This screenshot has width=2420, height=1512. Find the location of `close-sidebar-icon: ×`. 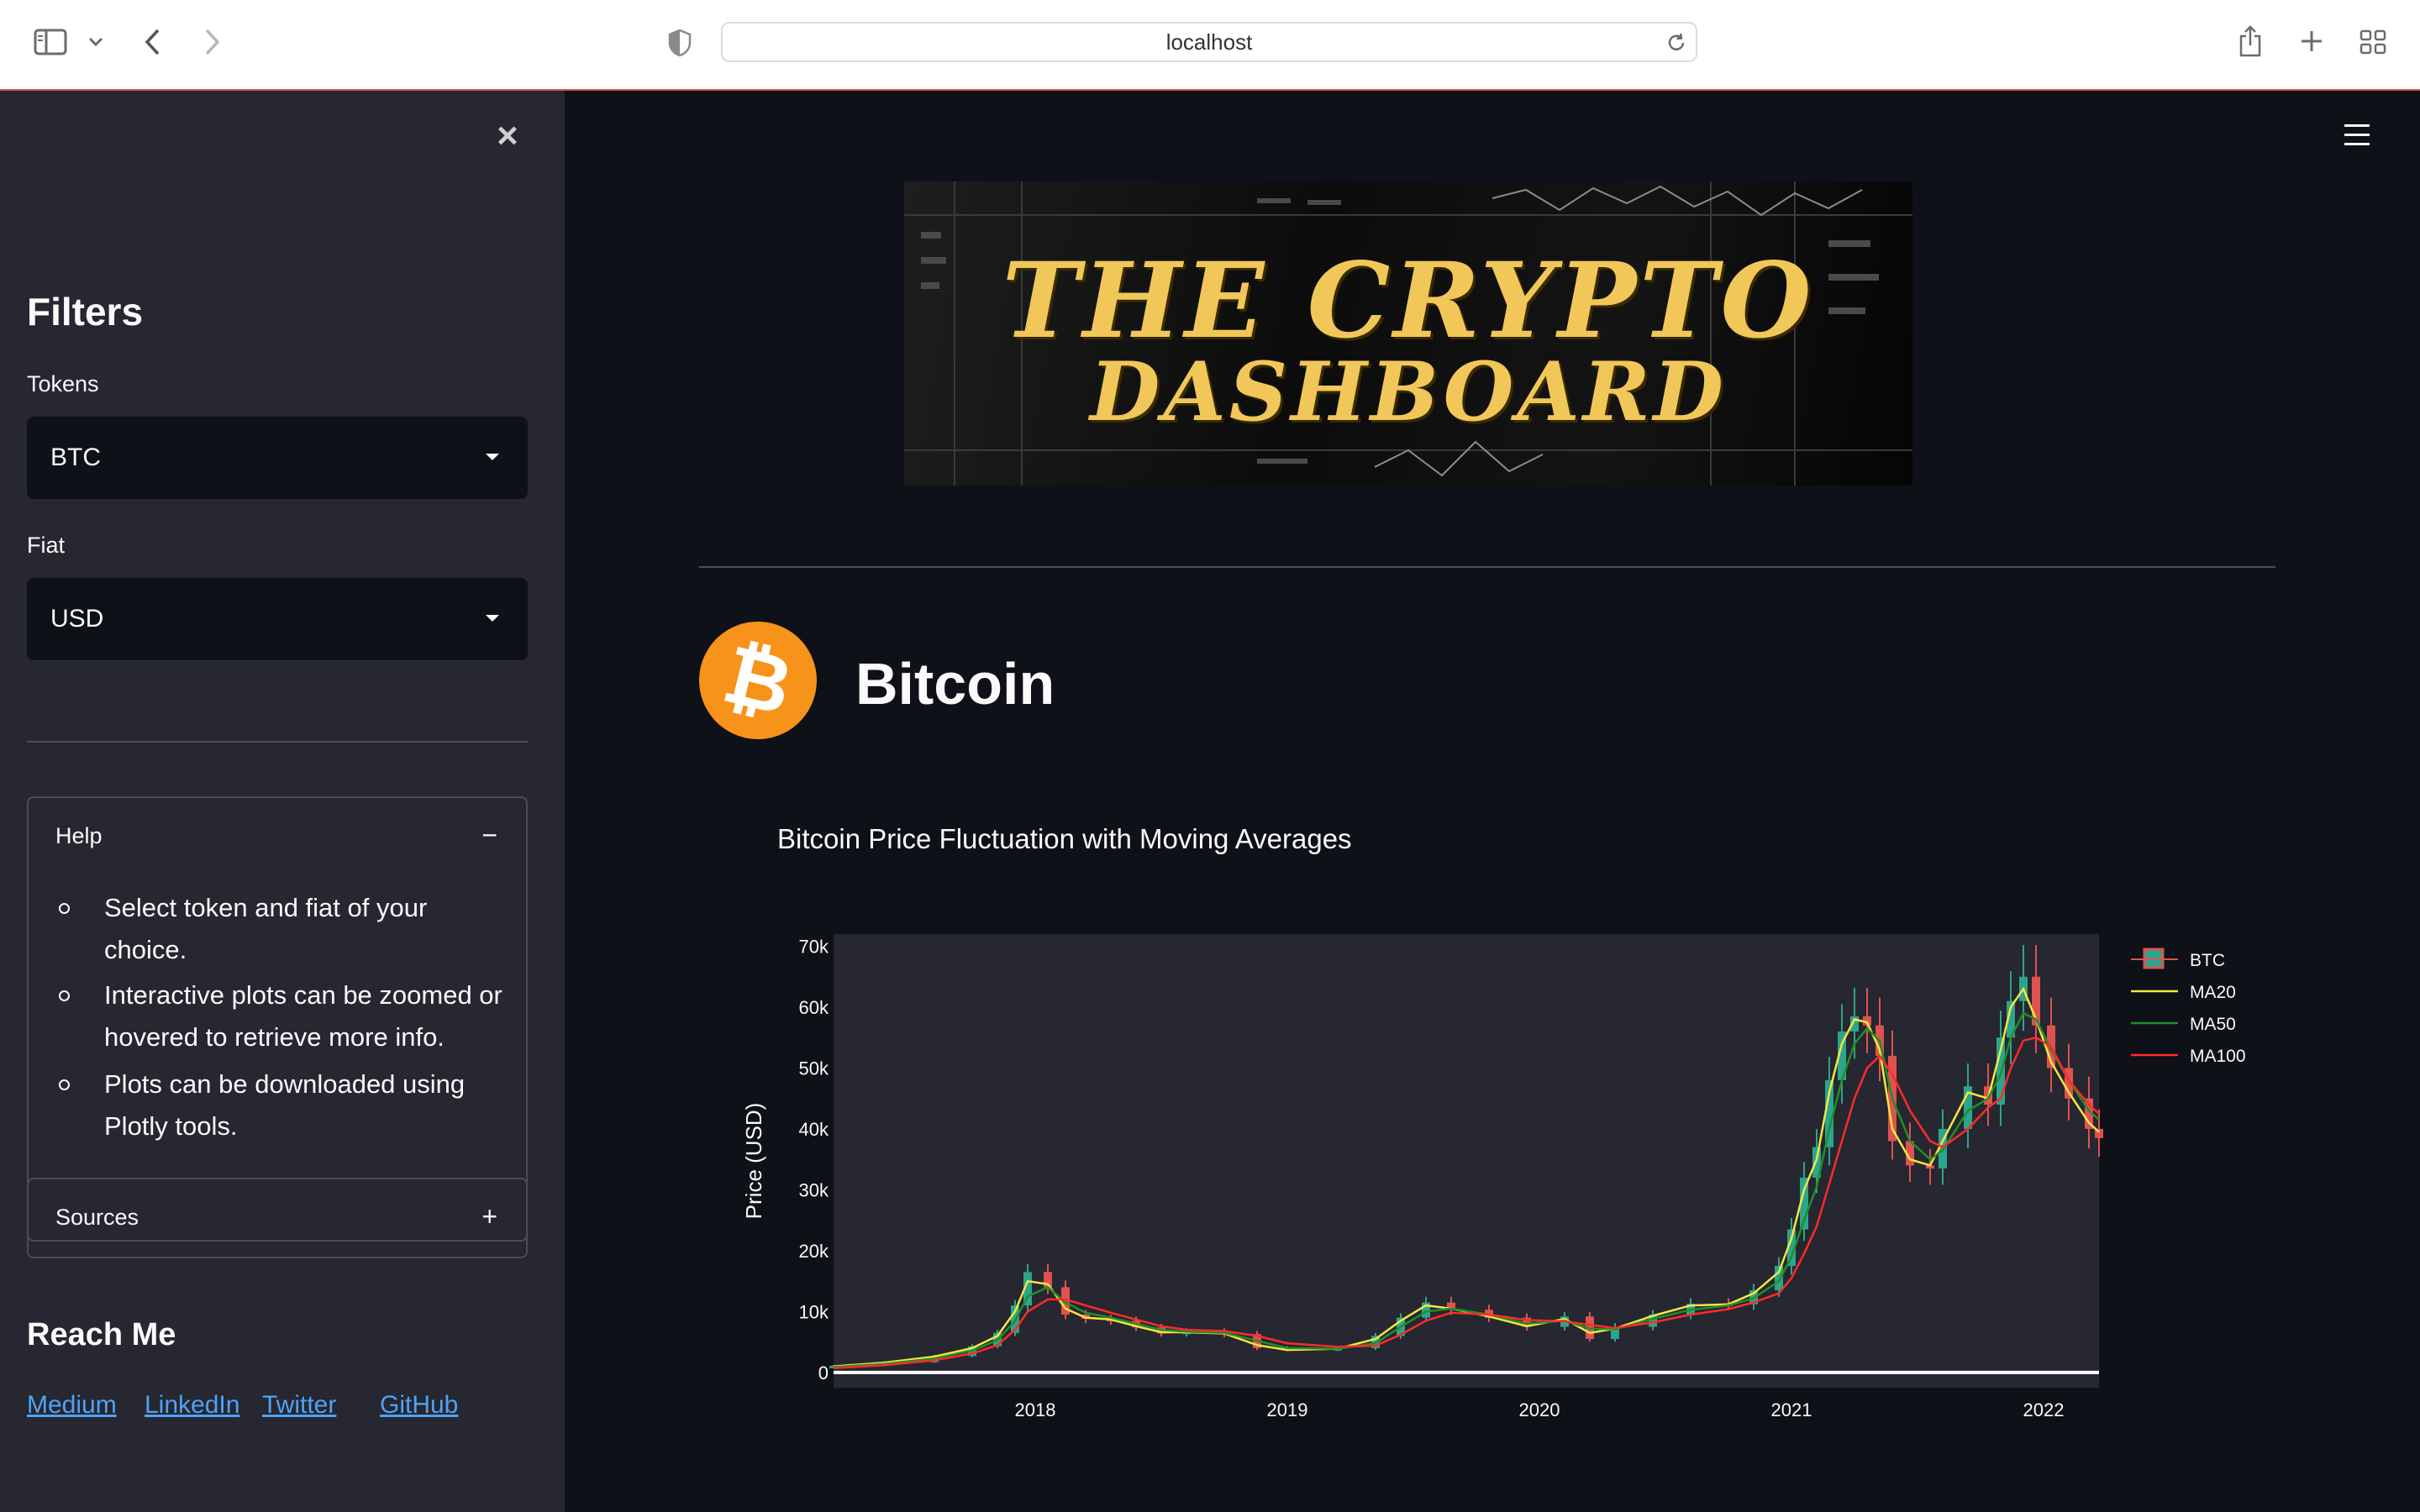

close-sidebar-icon: × is located at coordinates (508, 135).